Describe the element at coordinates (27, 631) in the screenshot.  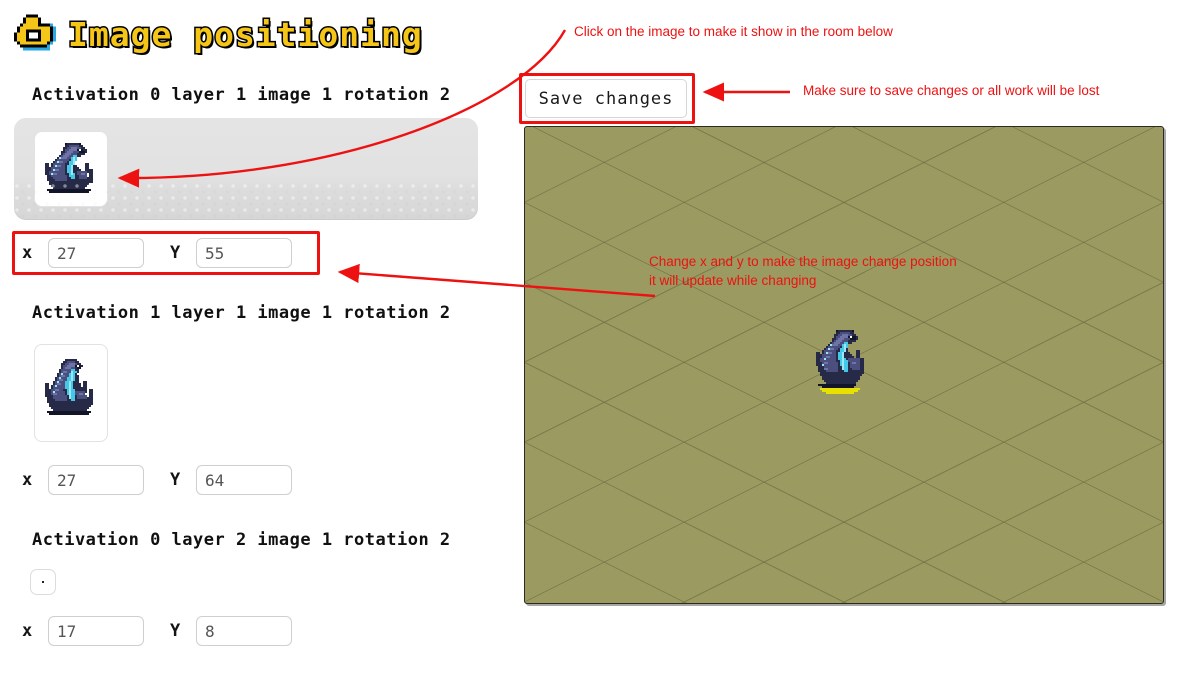
I see `x-label-2: x` at that location.